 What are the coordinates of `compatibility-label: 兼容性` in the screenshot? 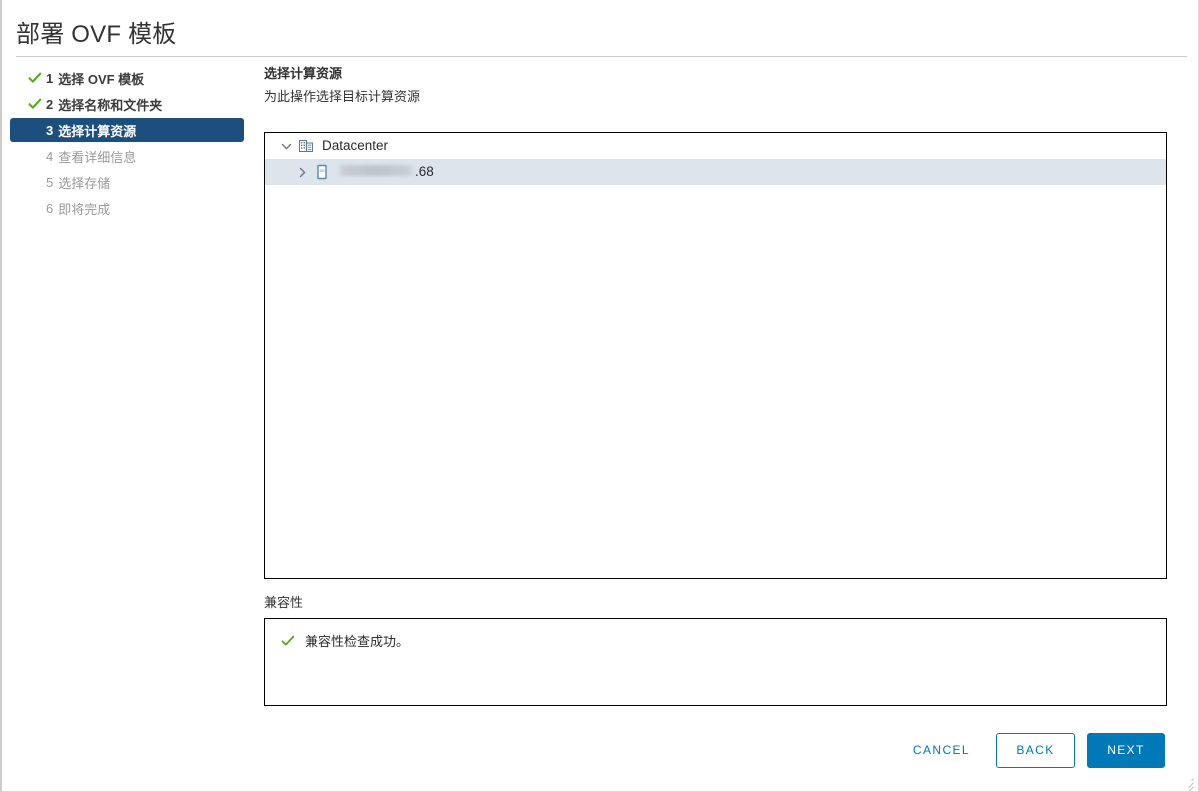 It's located at (284, 602).